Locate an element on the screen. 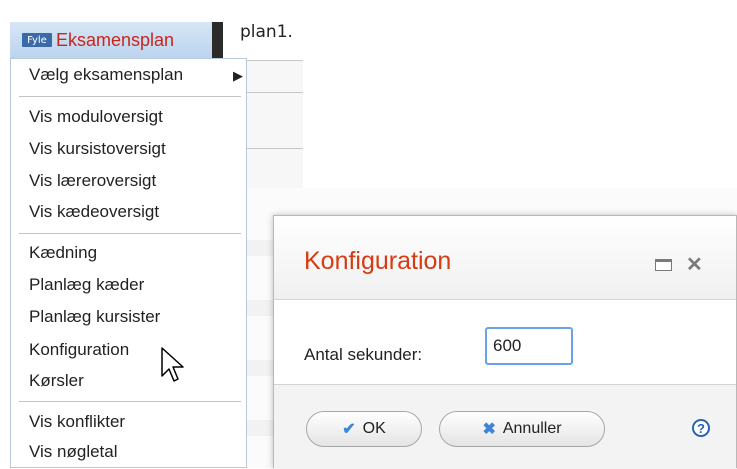  background-panel is located at coordinates (271, 124).